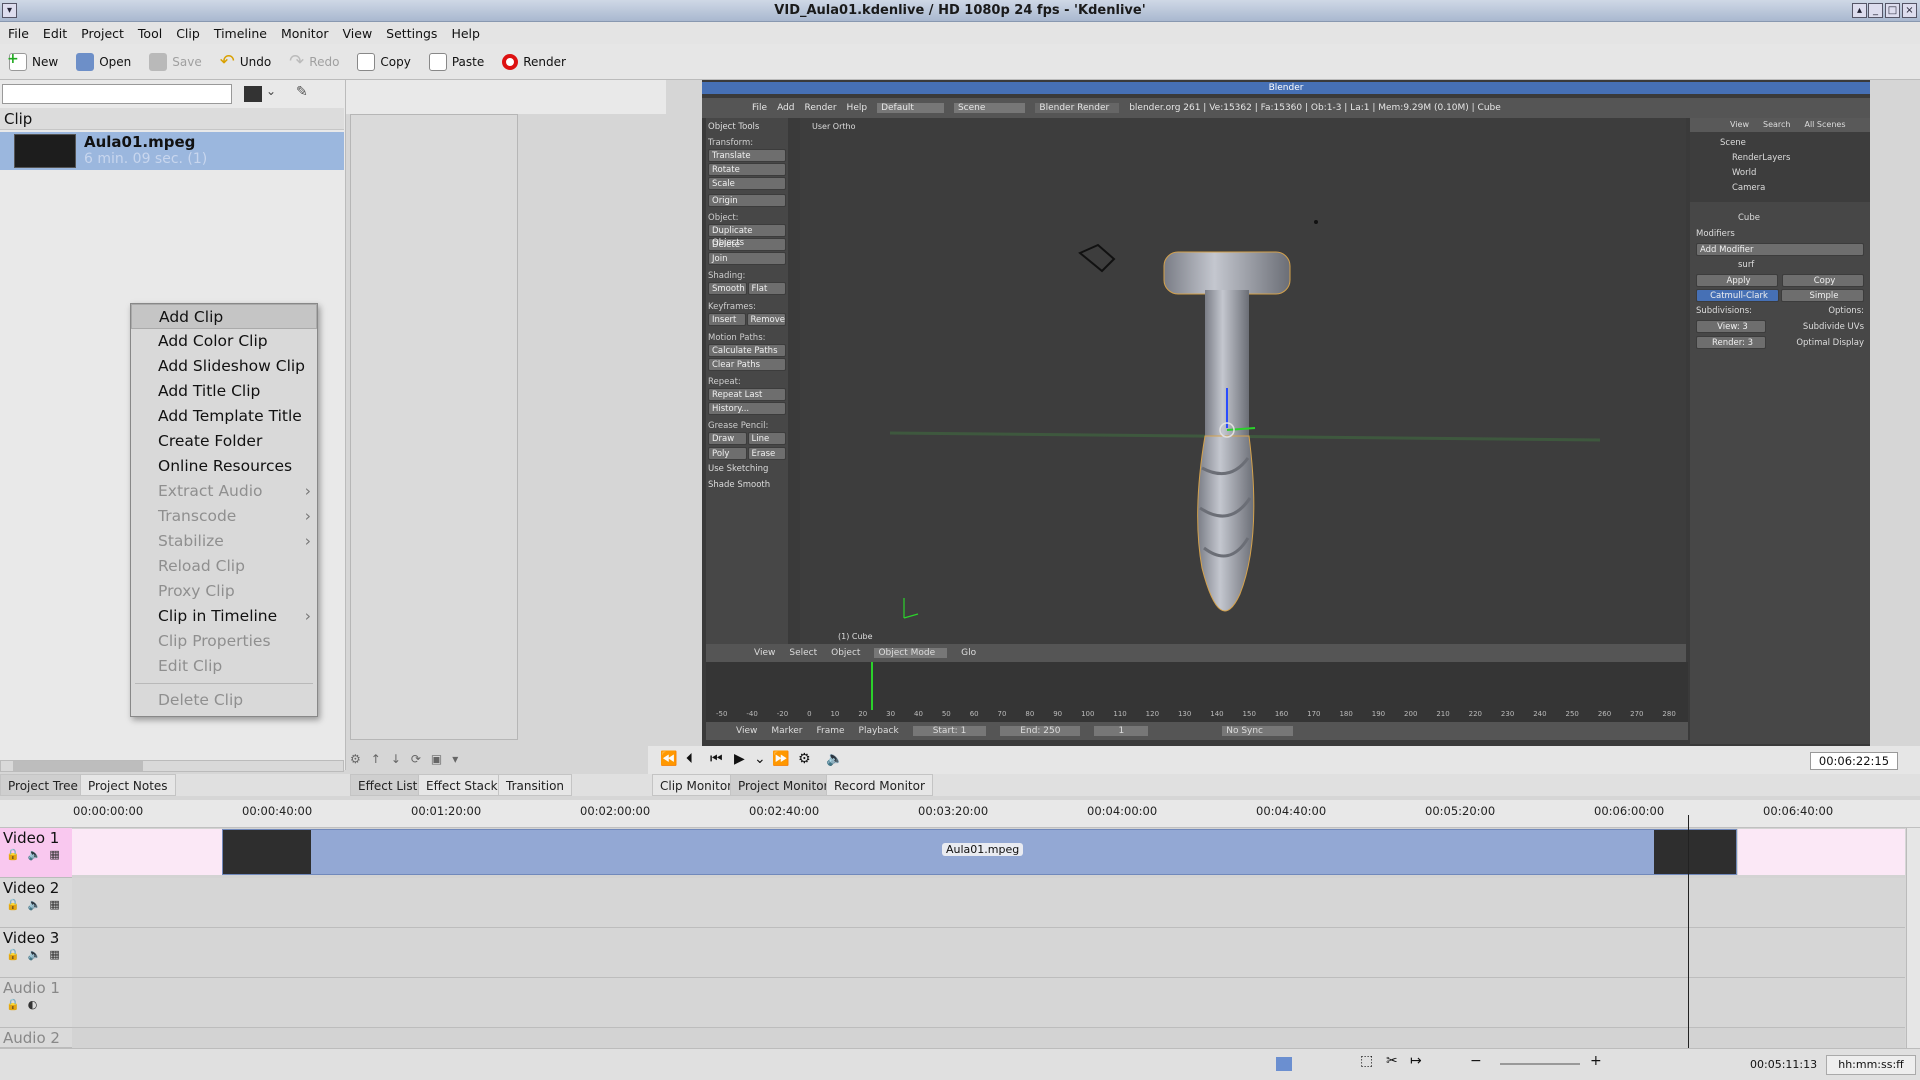 Image resolution: width=1920 pixels, height=1080 pixels. What do you see at coordinates (224, 591) in the screenshot?
I see `menu-item-proxy-clip: Proxy Clip` at bounding box center [224, 591].